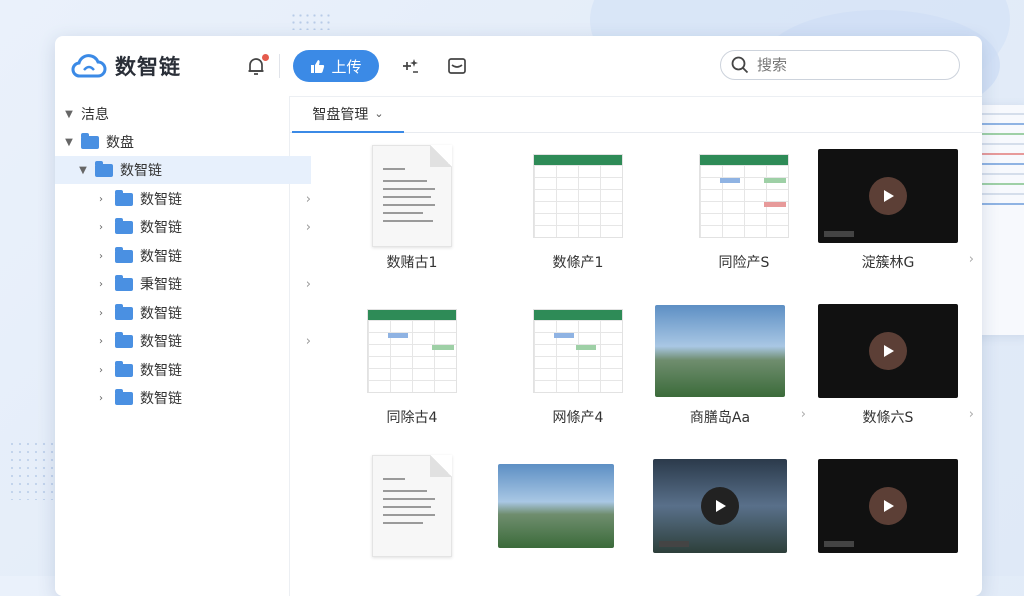  I want to click on file-name: 数赌古1, so click(412, 263).